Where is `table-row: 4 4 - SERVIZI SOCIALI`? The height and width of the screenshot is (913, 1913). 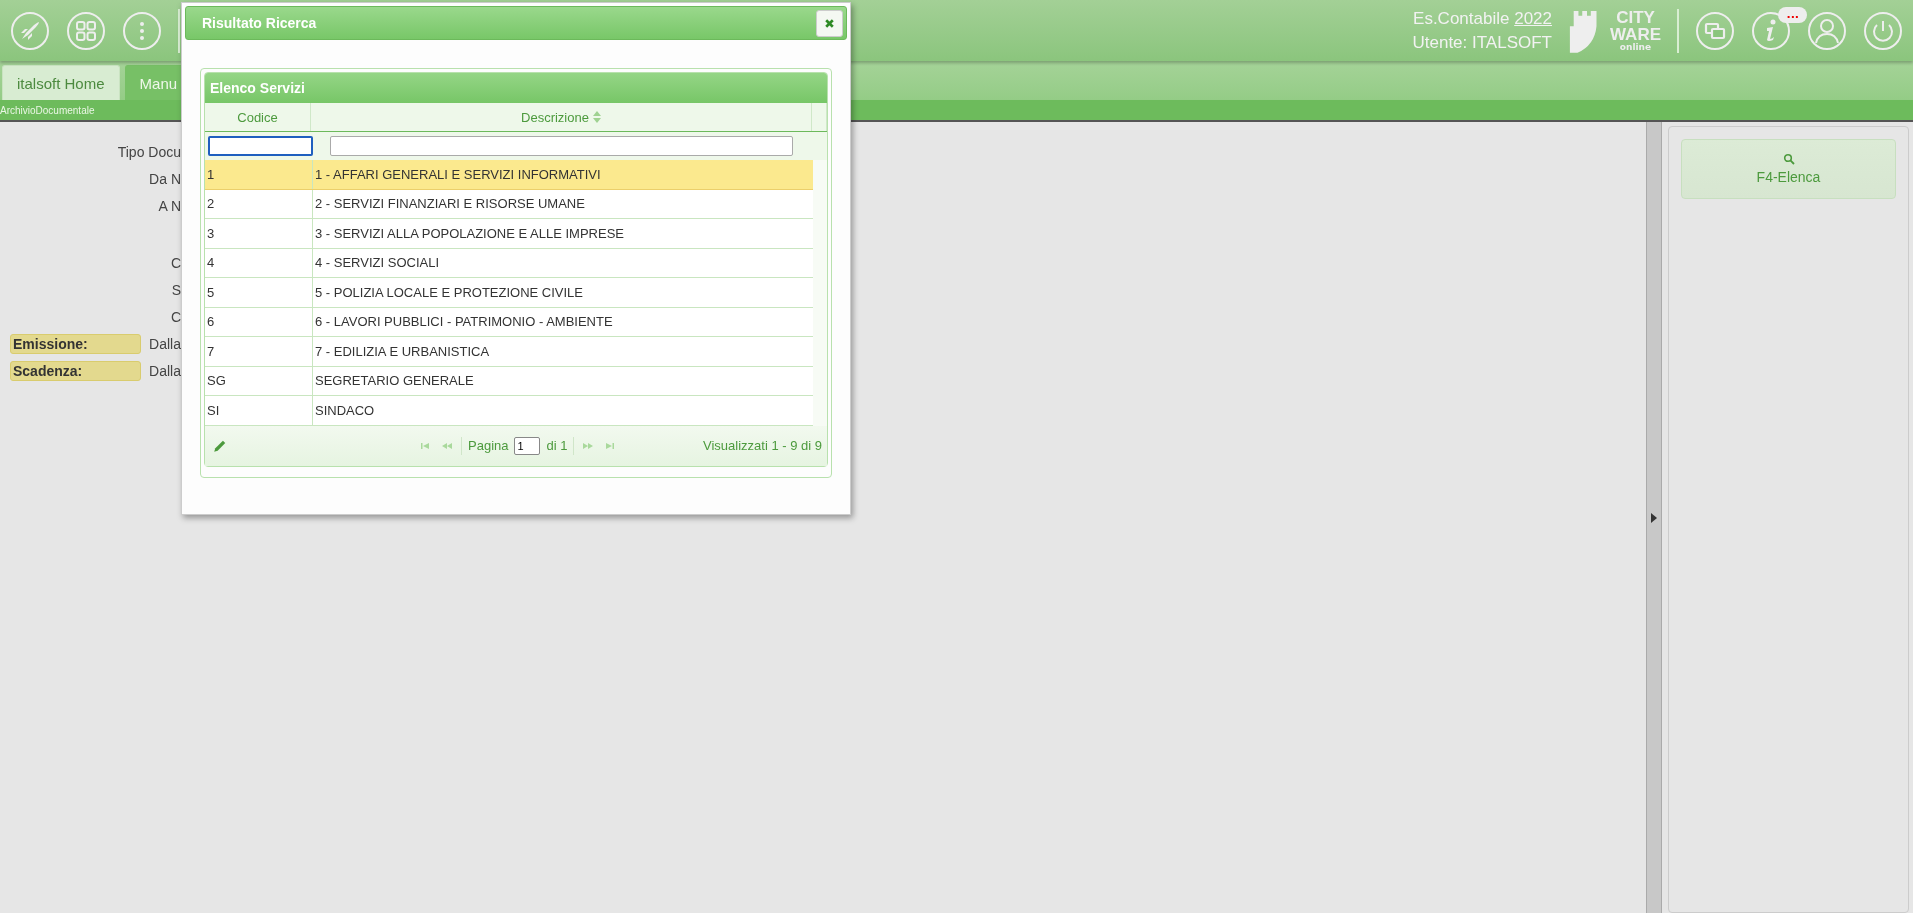 table-row: 4 4 - SERVIZI SOCIALI is located at coordinates (509, 263).